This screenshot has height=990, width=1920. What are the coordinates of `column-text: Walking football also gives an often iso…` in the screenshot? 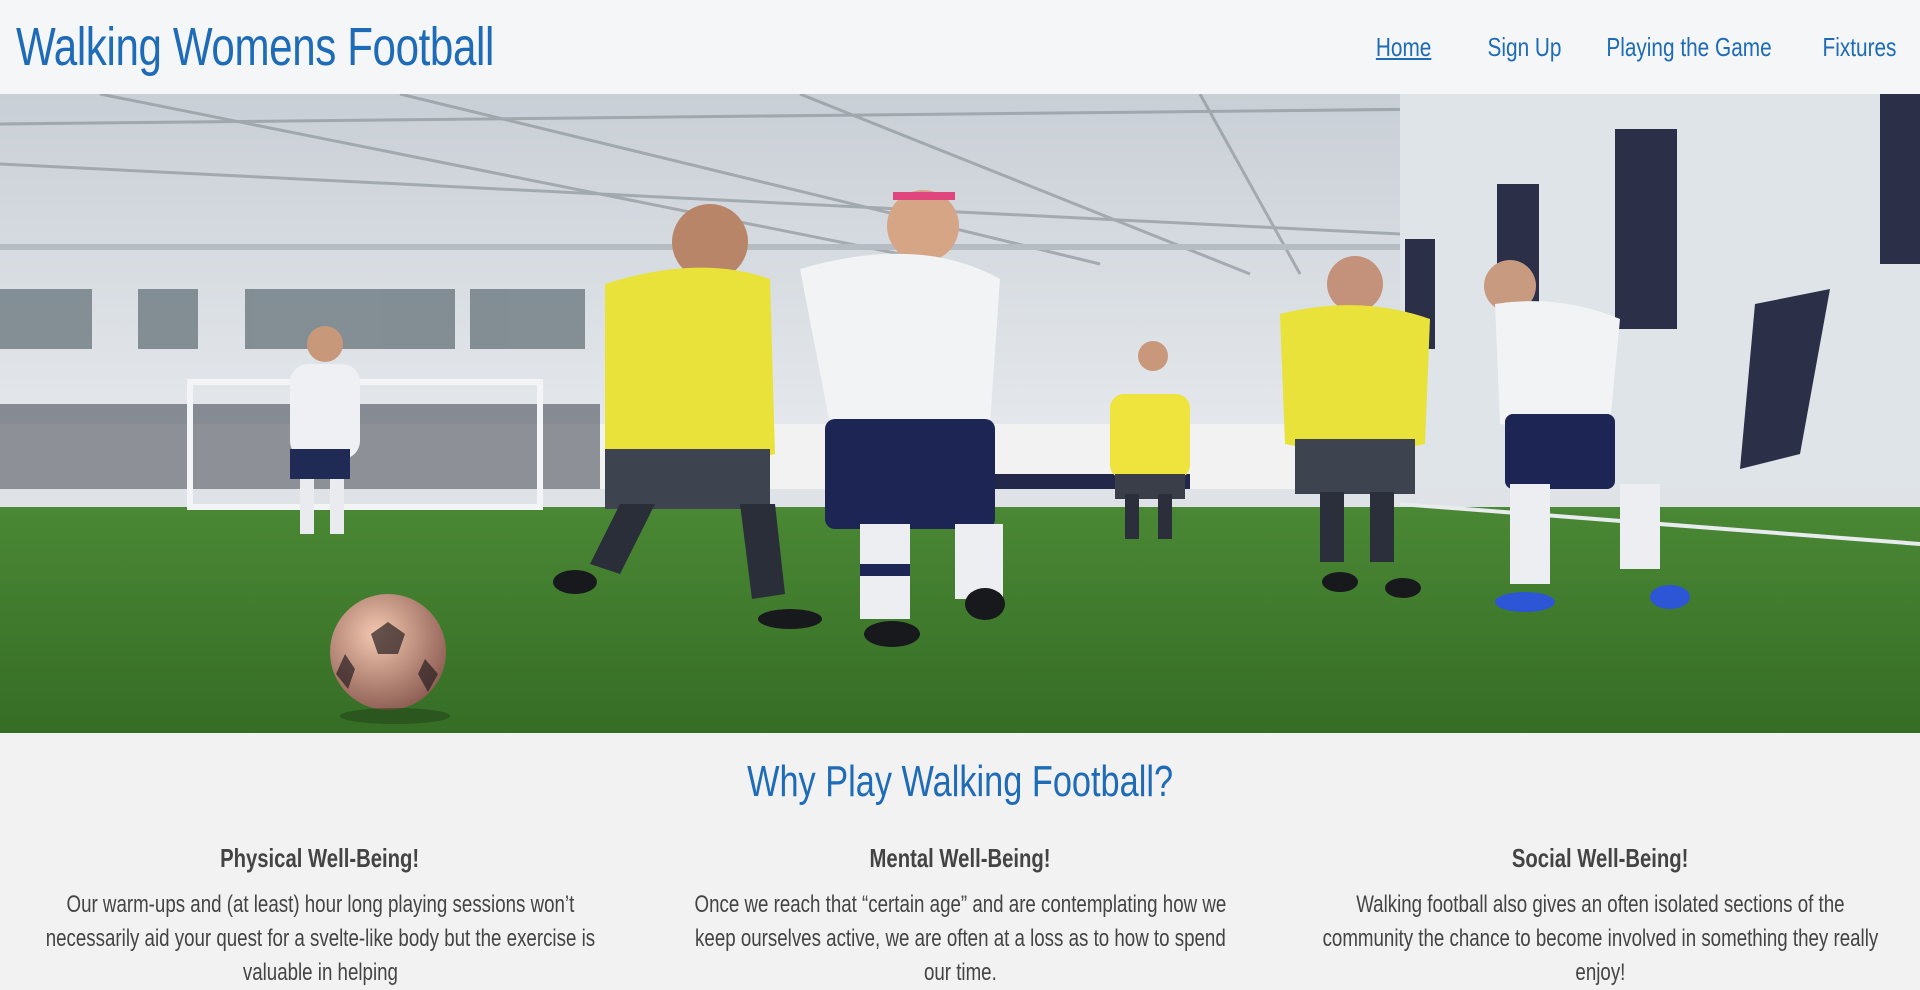 It's located at (1600, 939).